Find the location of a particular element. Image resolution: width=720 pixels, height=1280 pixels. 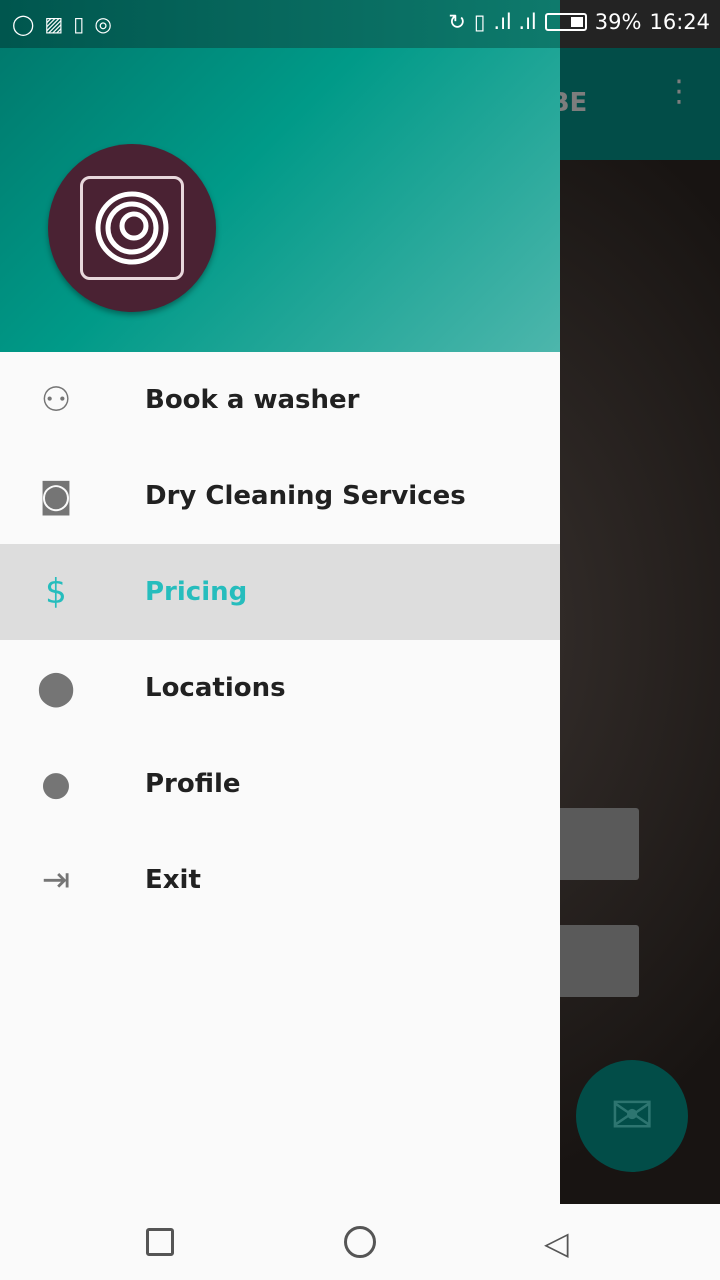

vibrate-icon: ▯ is located at coordinates (479, 22).